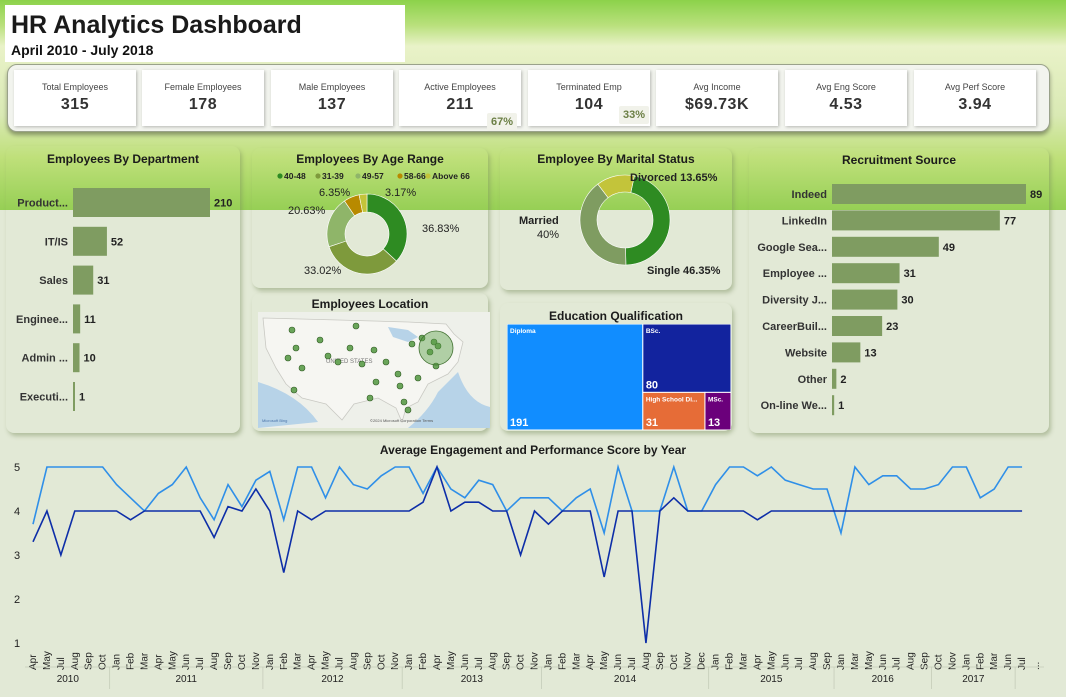 The height and width of the screenshot is (697, 1066). What do you see at coordinates (625, 679) in the screenshot?
I see `year-label: 2014` at bounding box center [625, 679].